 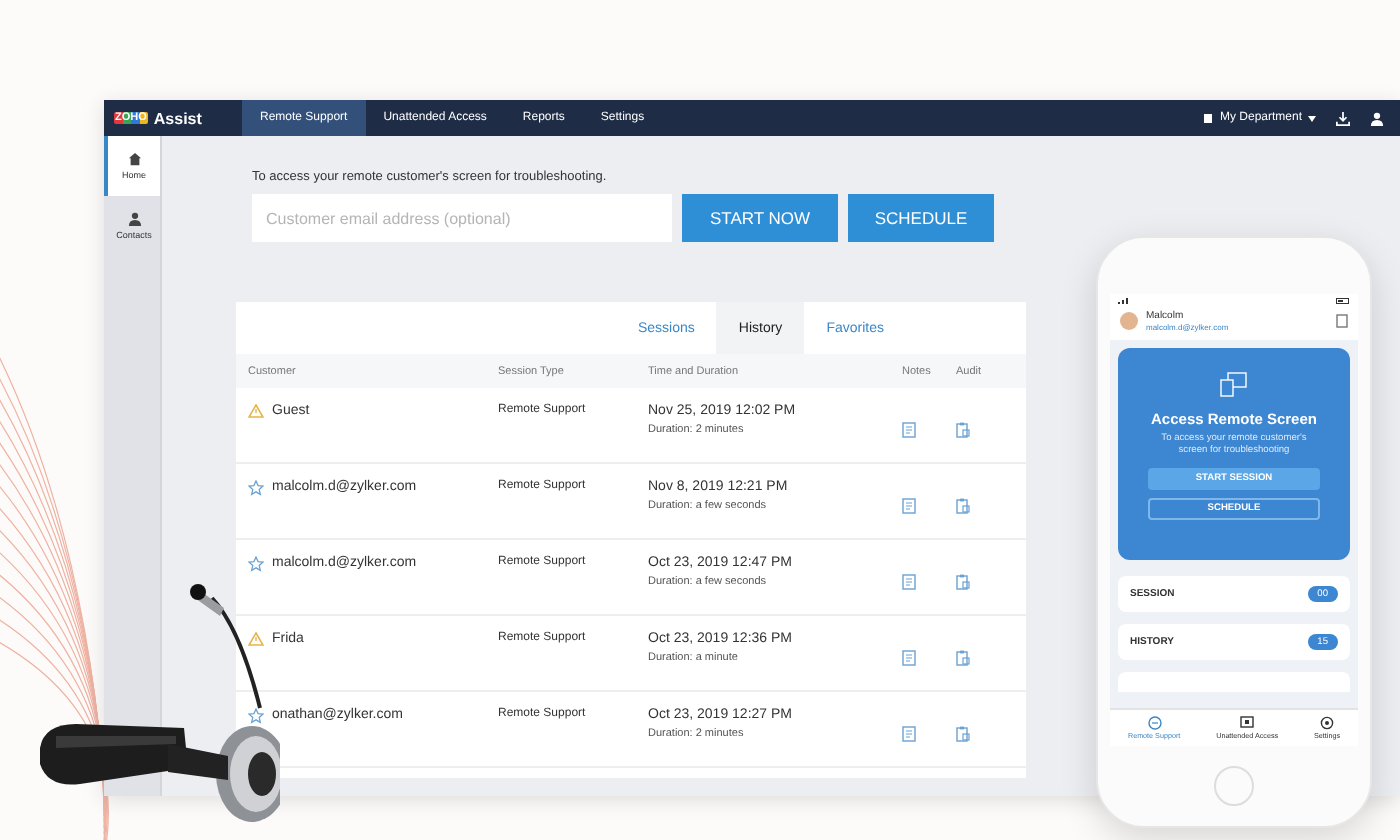 What do you see at coordinates (177, 118) in the screenshot?
I see `product-name: Assist` at bounding box center [177, 118].